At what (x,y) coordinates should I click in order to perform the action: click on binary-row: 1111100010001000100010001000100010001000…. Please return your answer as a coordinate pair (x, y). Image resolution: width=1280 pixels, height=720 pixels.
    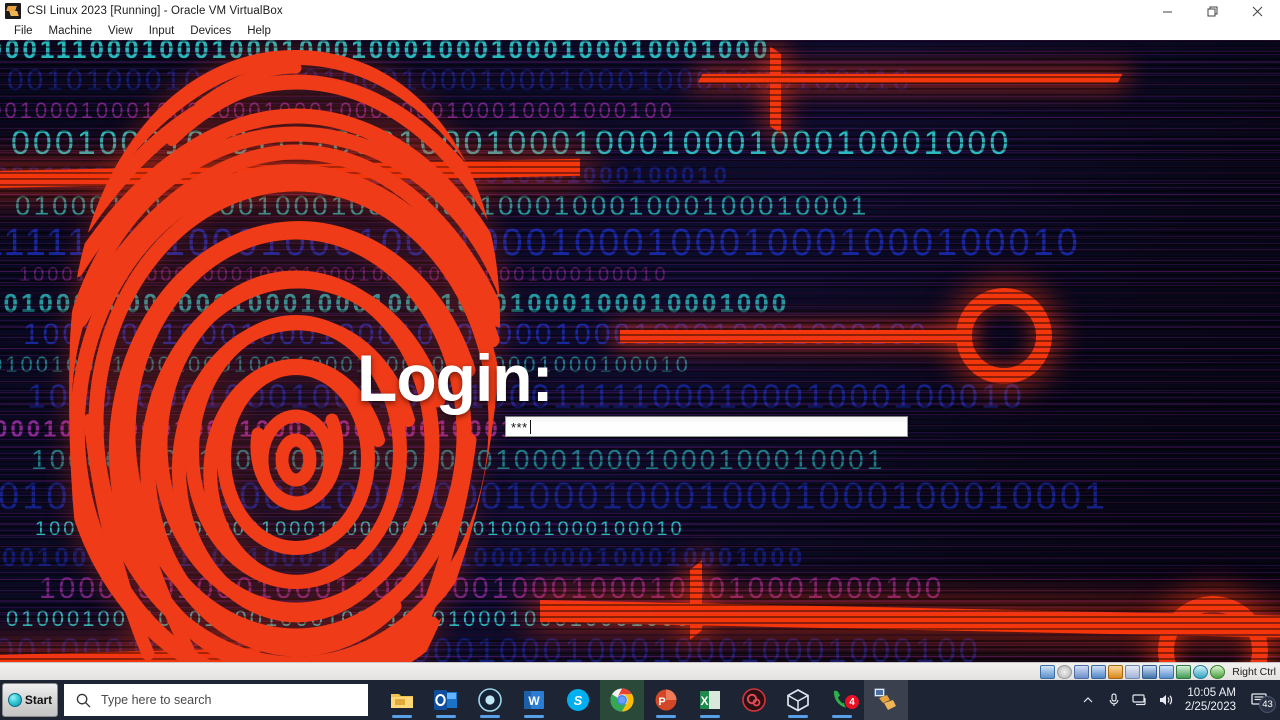
    Looking at the image, I should click on (540, 243).